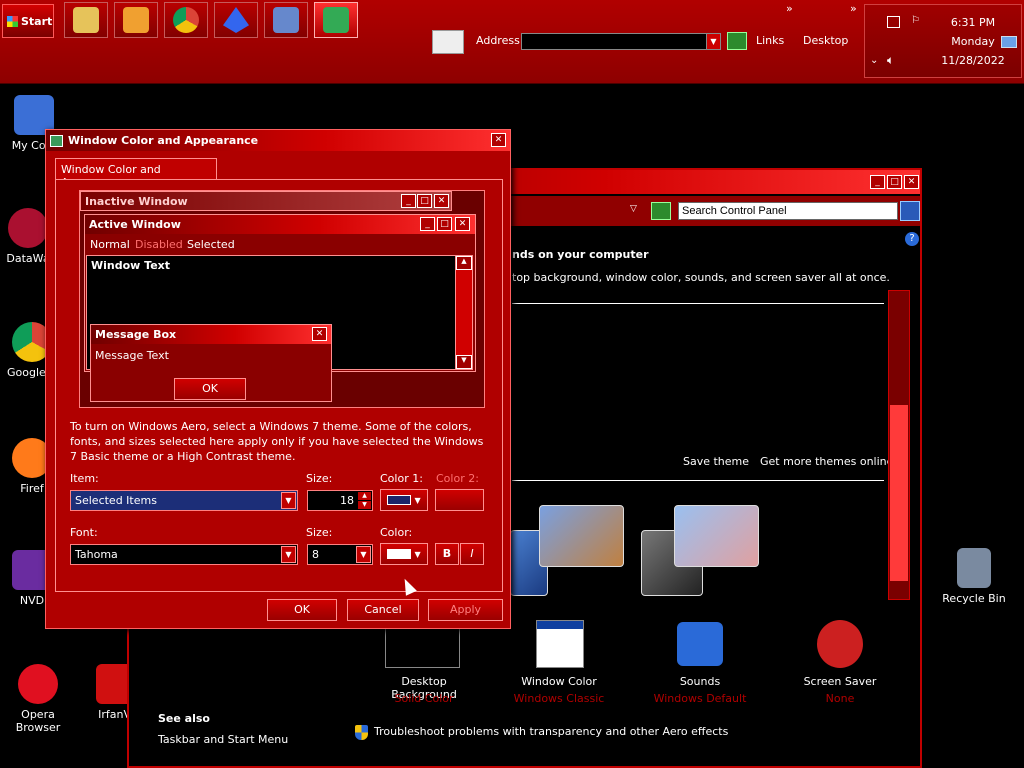 This screenshot has height=768, width=1024. What do you see at coordinates (472, 554) in the screenshot?
I see `italic-button: I` at bounding box center [472, 554].